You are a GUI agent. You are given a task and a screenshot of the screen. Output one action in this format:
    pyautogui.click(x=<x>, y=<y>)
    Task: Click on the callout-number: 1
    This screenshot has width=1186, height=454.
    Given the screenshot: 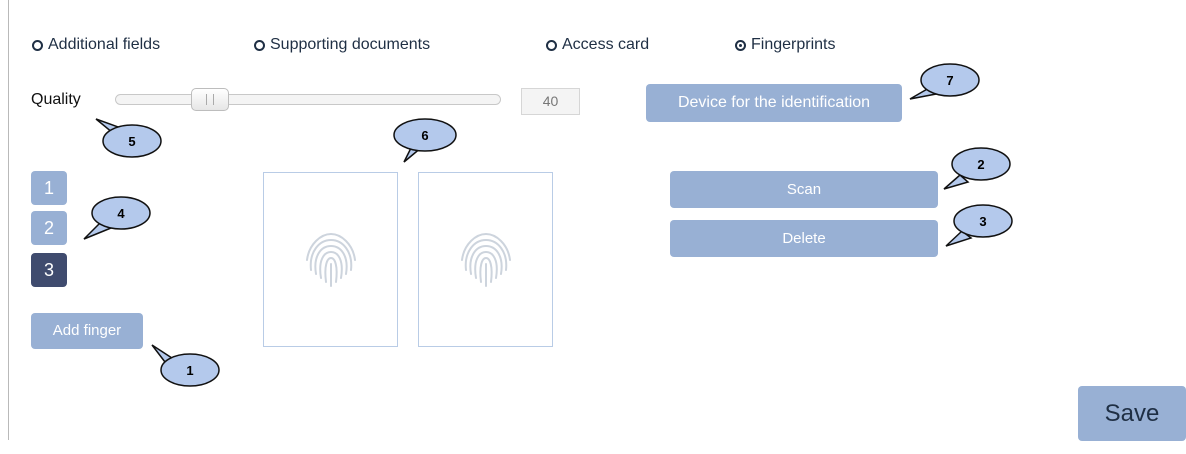 What is the action you would take?
    pyautogui.click(x=189, y=370)
    